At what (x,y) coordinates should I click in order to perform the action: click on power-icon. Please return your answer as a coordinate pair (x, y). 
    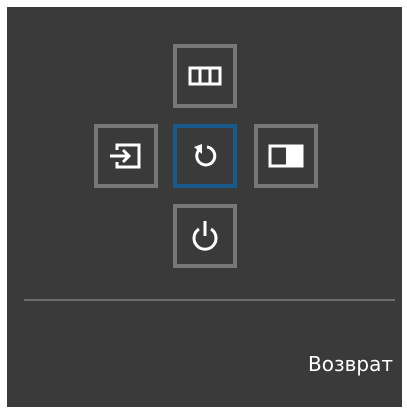
    Looking at the image, I should click on (205, 236).